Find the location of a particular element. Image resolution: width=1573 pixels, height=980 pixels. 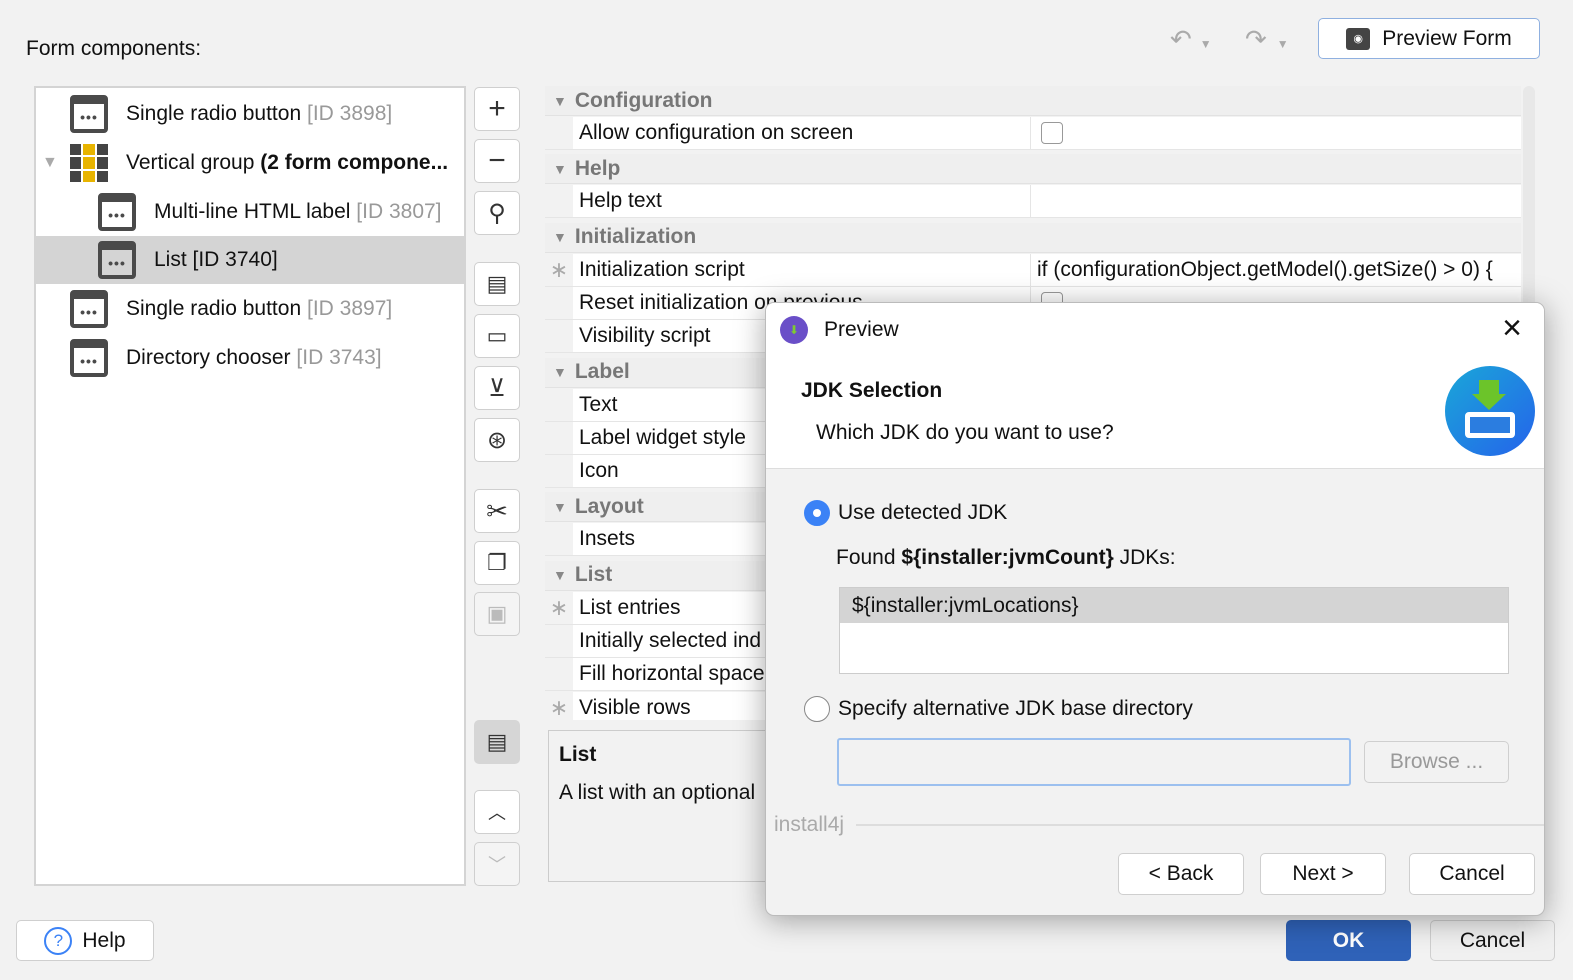

tree-item: ••• Directory chooser [ID 3743] is located at coordinates (250, 358).